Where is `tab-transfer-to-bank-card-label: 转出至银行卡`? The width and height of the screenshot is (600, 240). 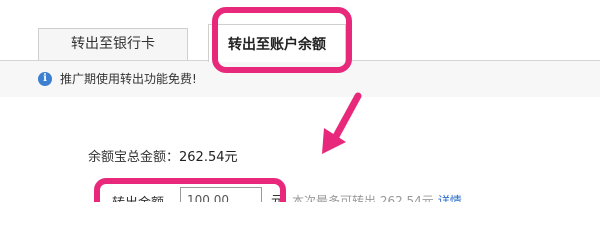 tab-transfer-to-bank-card-label: 转出至银行卡 is located at coordinates (113, 44).